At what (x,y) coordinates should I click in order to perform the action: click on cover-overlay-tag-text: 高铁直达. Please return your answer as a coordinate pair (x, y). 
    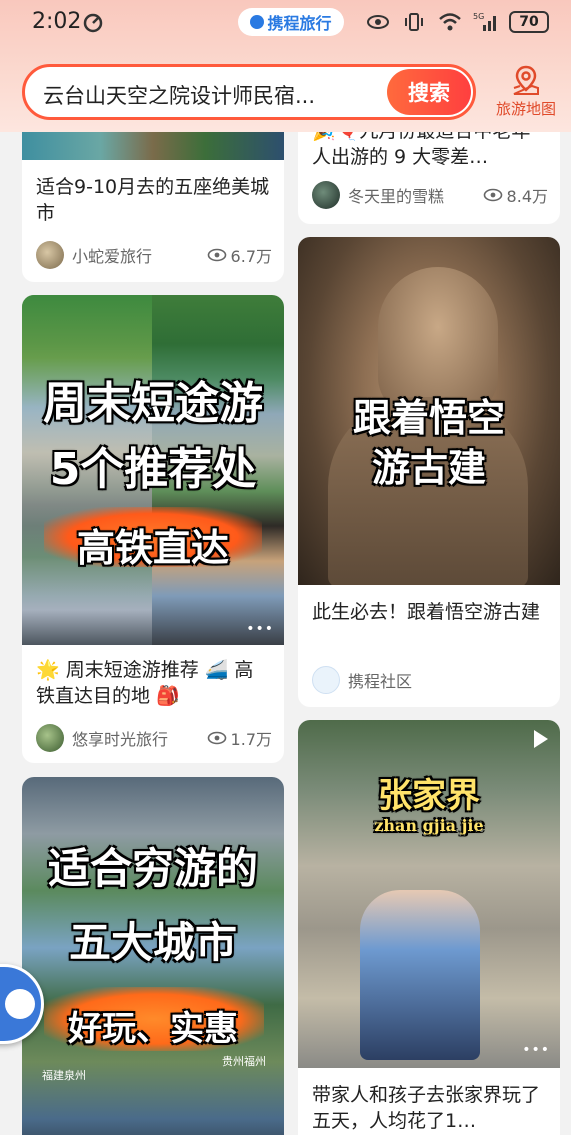
    Looking at the image, I should click on (152, 548).